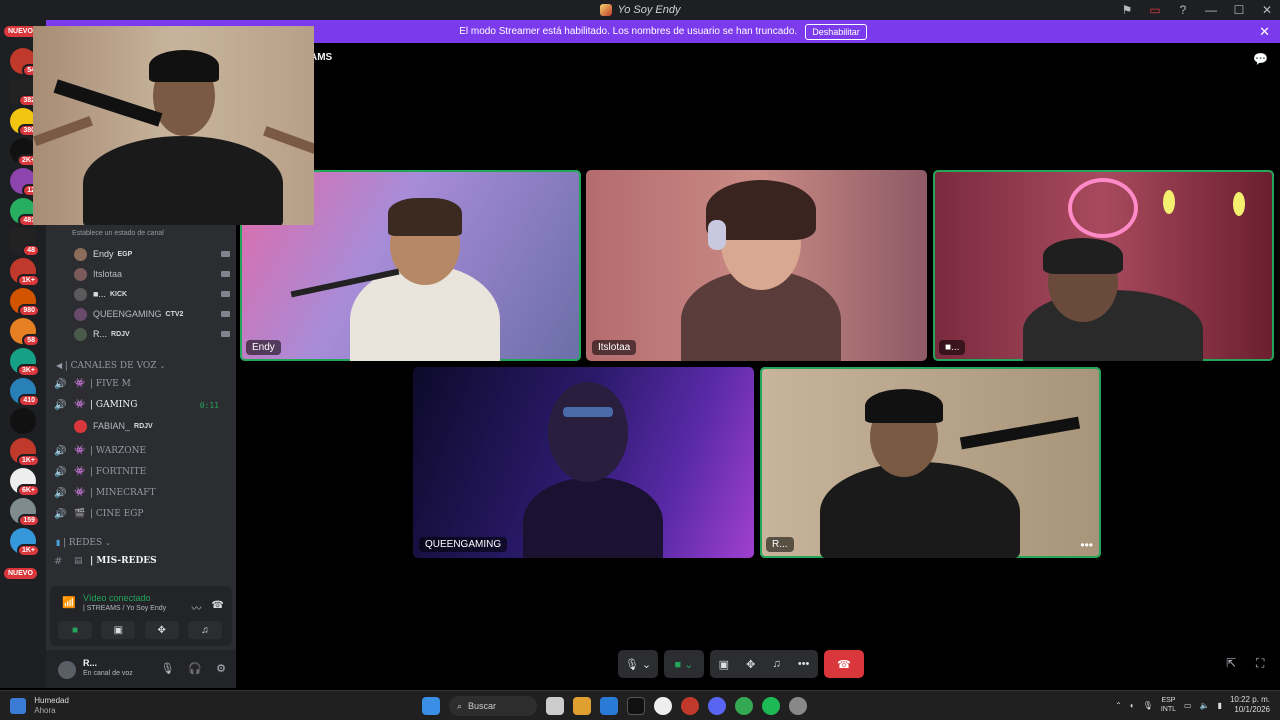 This screenshot has width=1280, height=720. What do you see at coordinates (110, 366) in the screenshot?
I see `voice-category: ◀ | CANALES DE VOZ ⌄` at bounding box center [110, 366].